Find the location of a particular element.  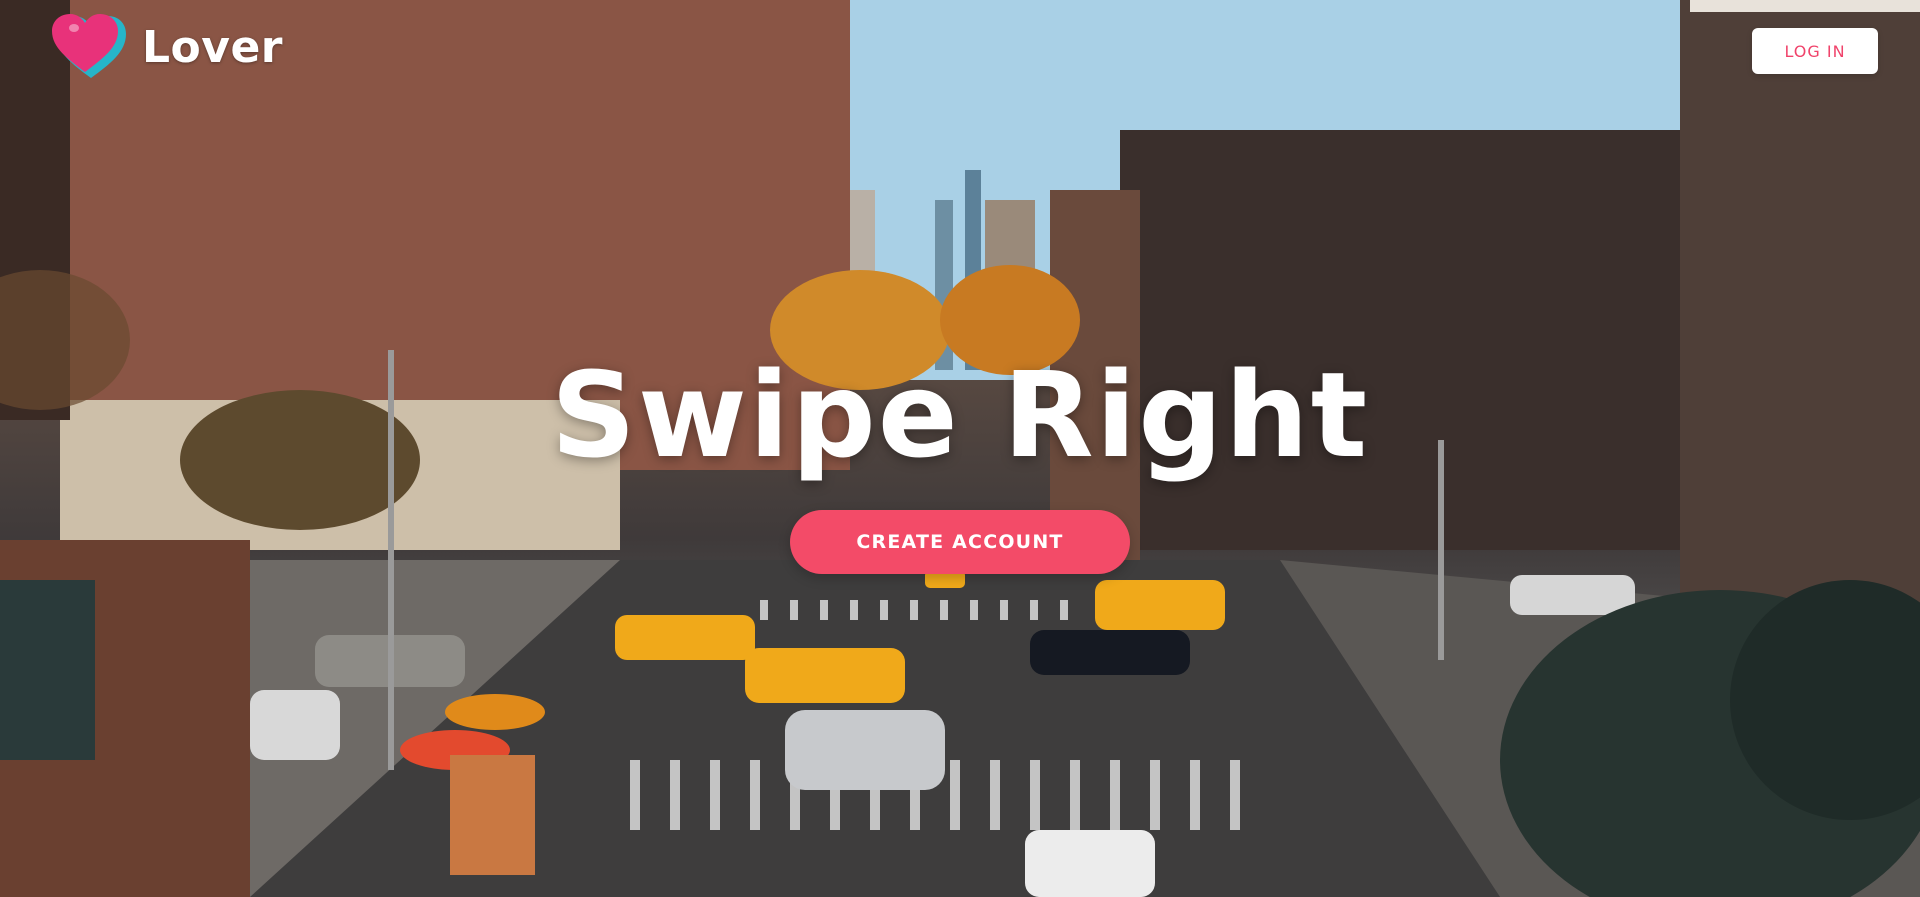

create-account-button: CREATE ACCOUNT is located at coordinates (960, 542).